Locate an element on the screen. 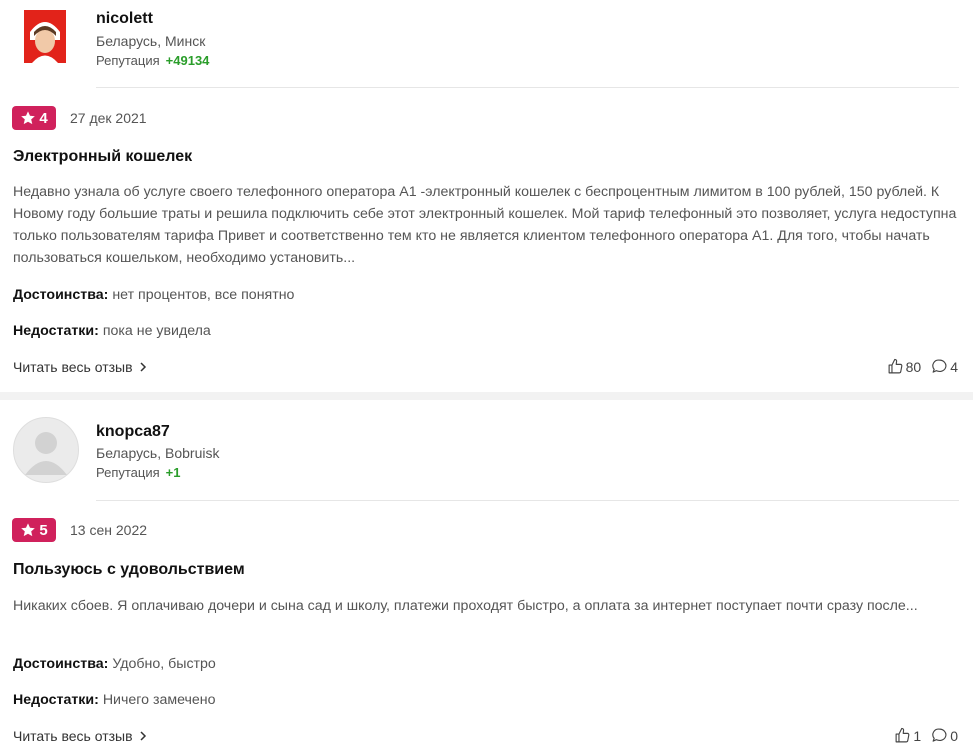  default-avatar-icon is located at coordinates (46, 450).